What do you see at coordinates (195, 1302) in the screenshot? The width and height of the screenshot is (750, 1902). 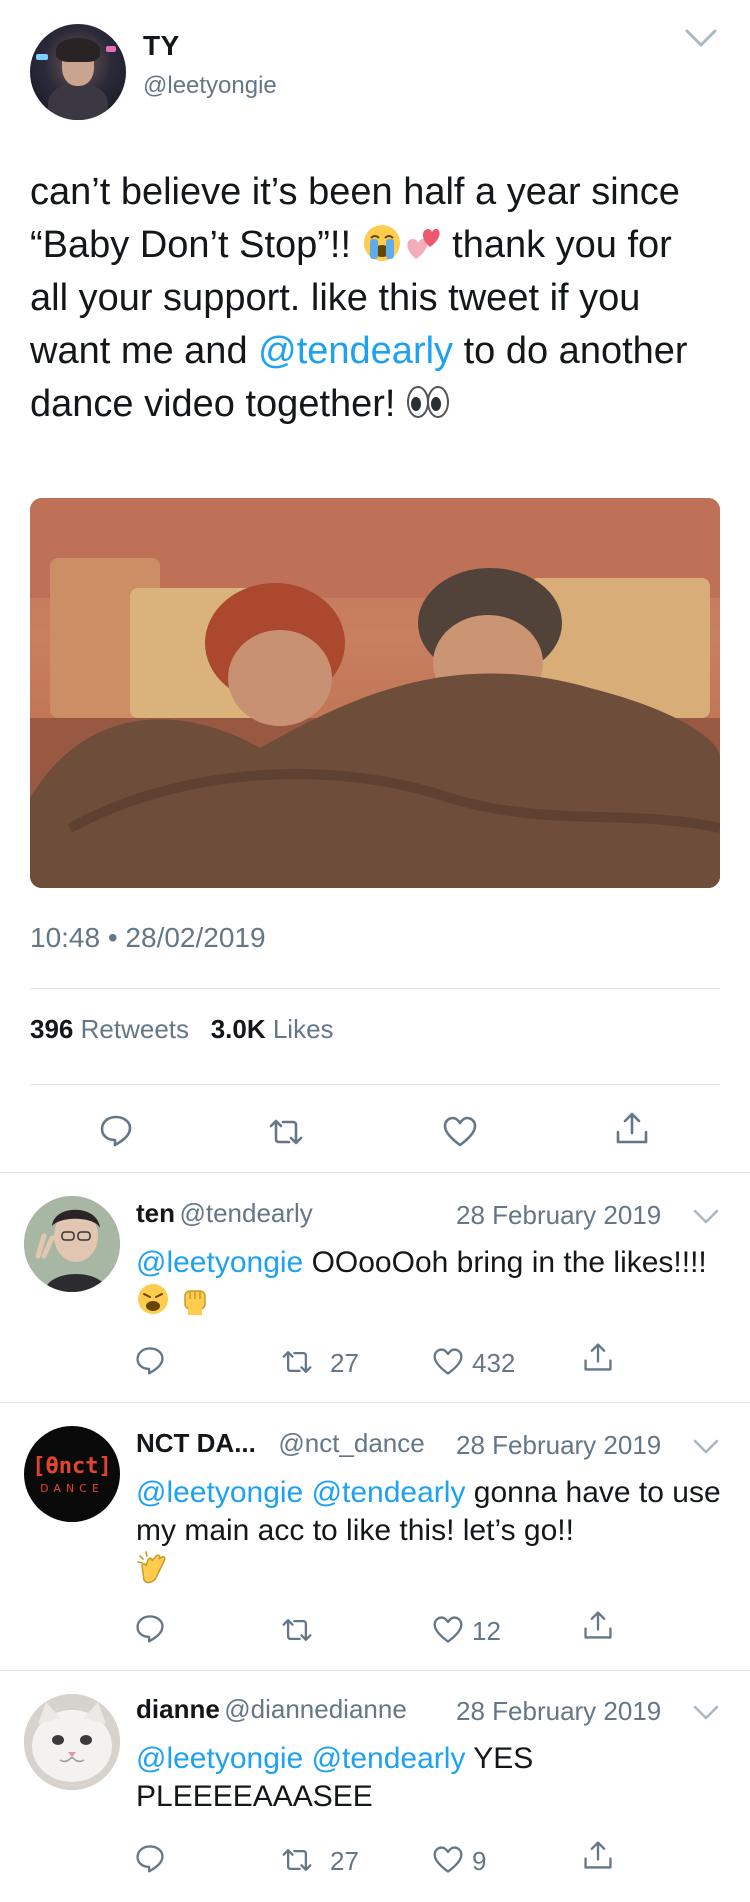 I see `raised-fist-emoji-icon` at bounding box center [195, 1302].